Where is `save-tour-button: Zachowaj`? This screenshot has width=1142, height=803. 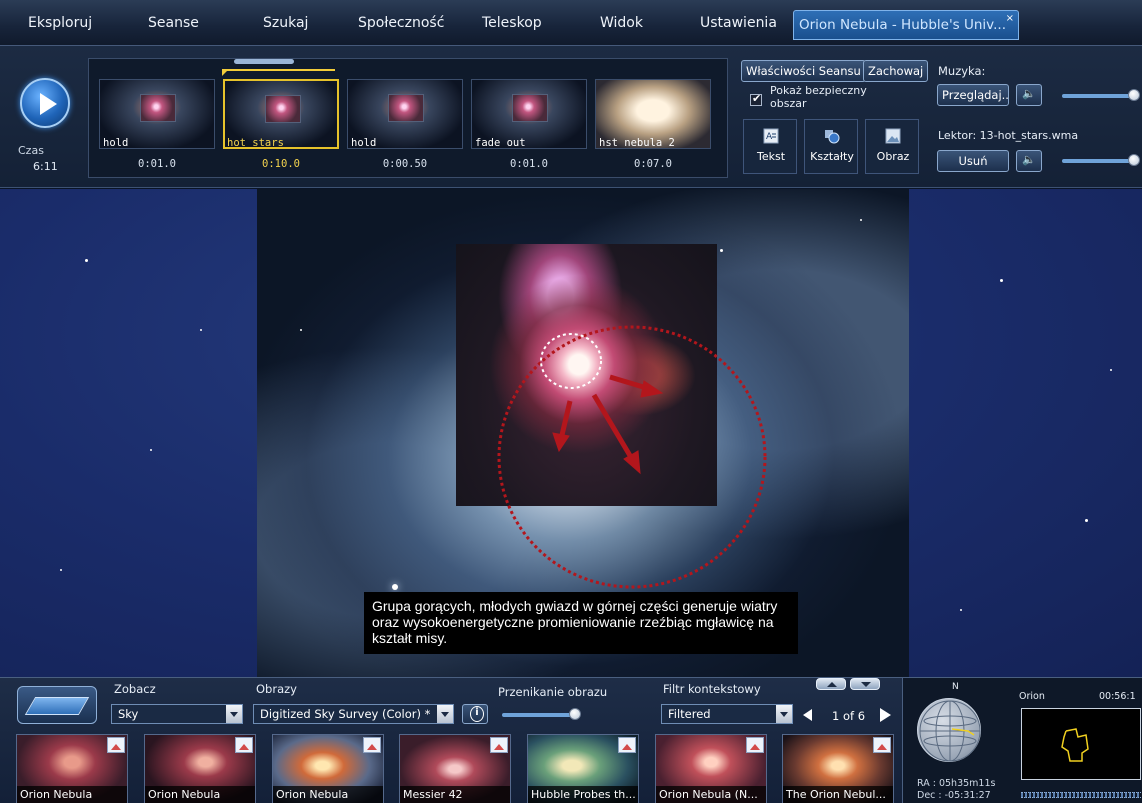
save-tour-button: Zachowaj is located at coordinates (896, 71).